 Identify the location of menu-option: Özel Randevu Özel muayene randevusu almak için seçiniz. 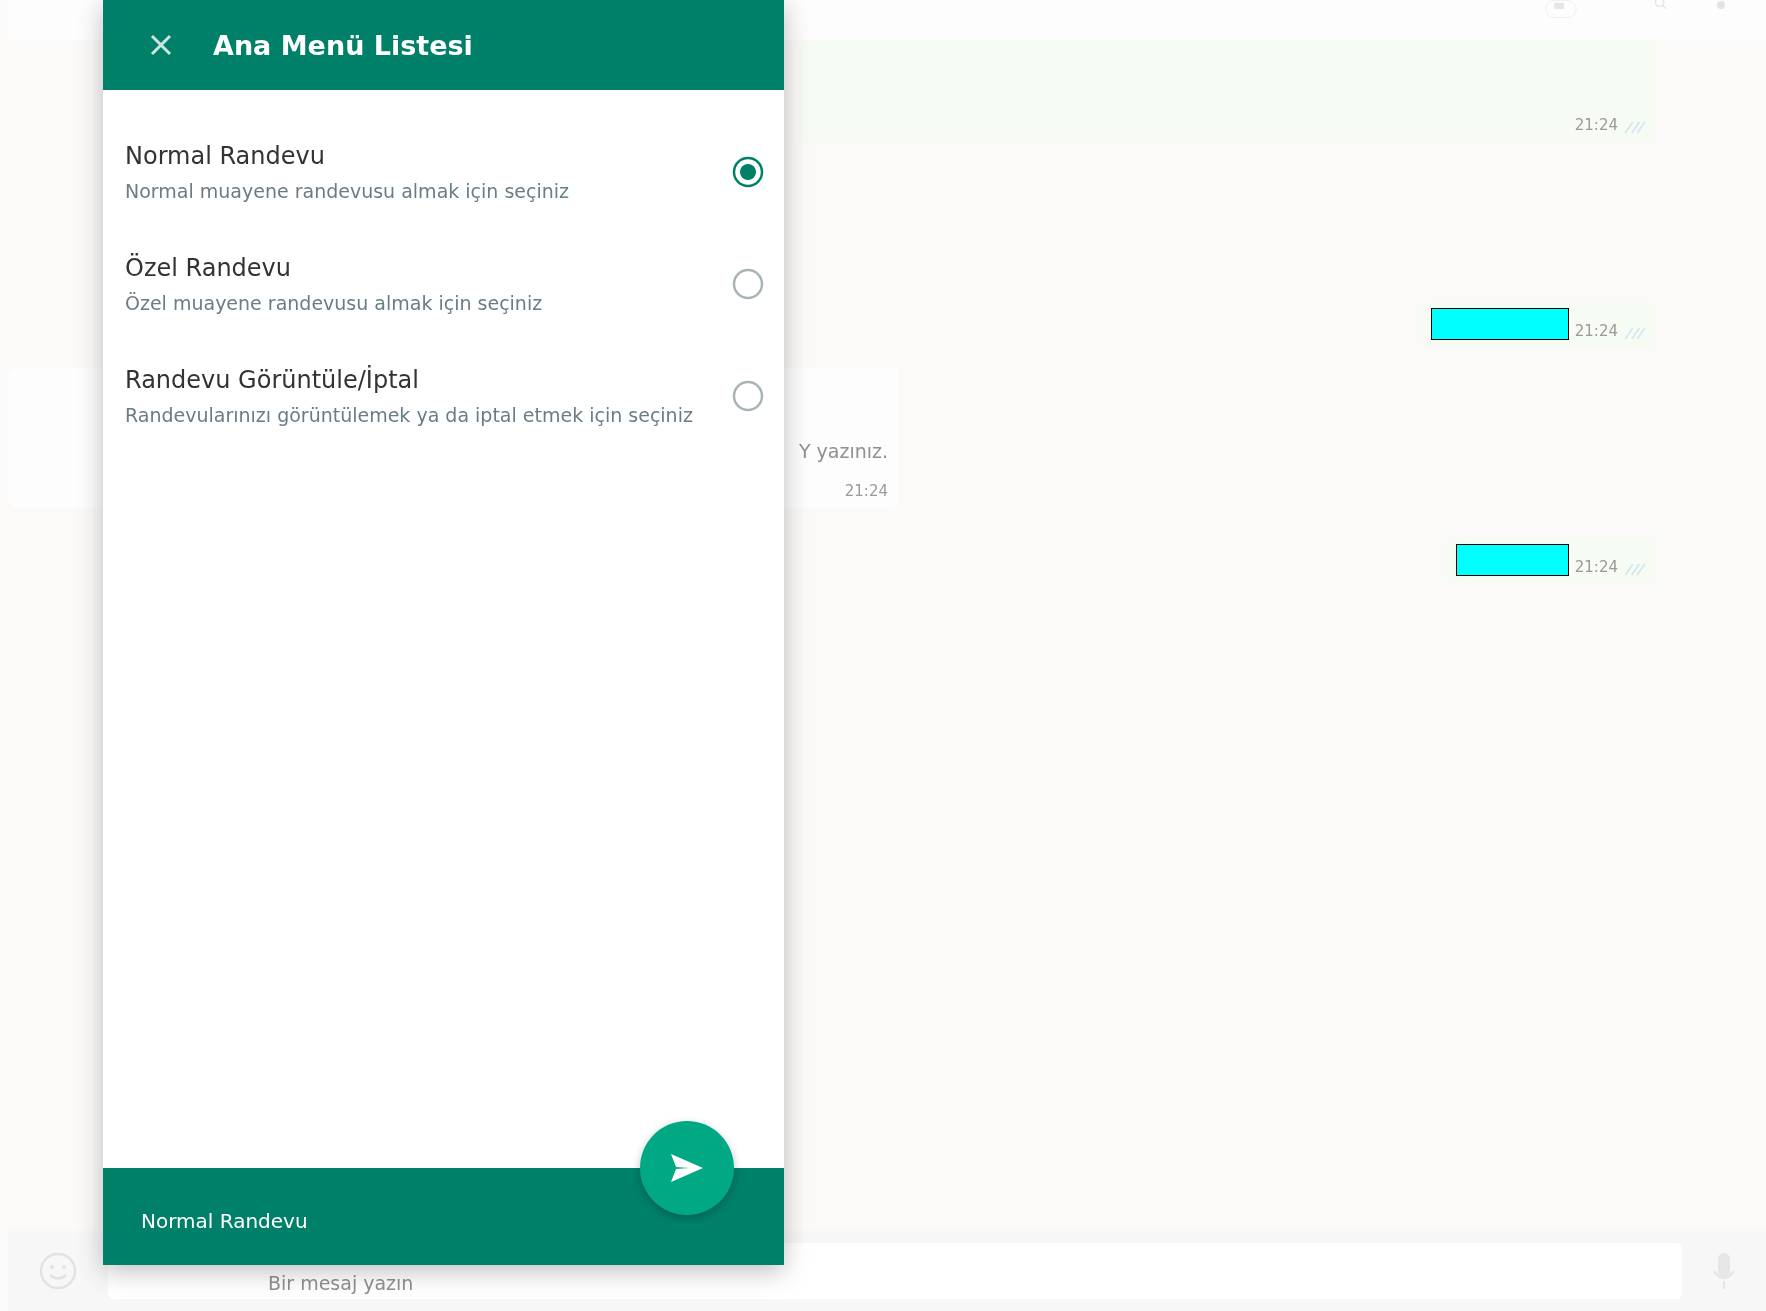
(443, 284).